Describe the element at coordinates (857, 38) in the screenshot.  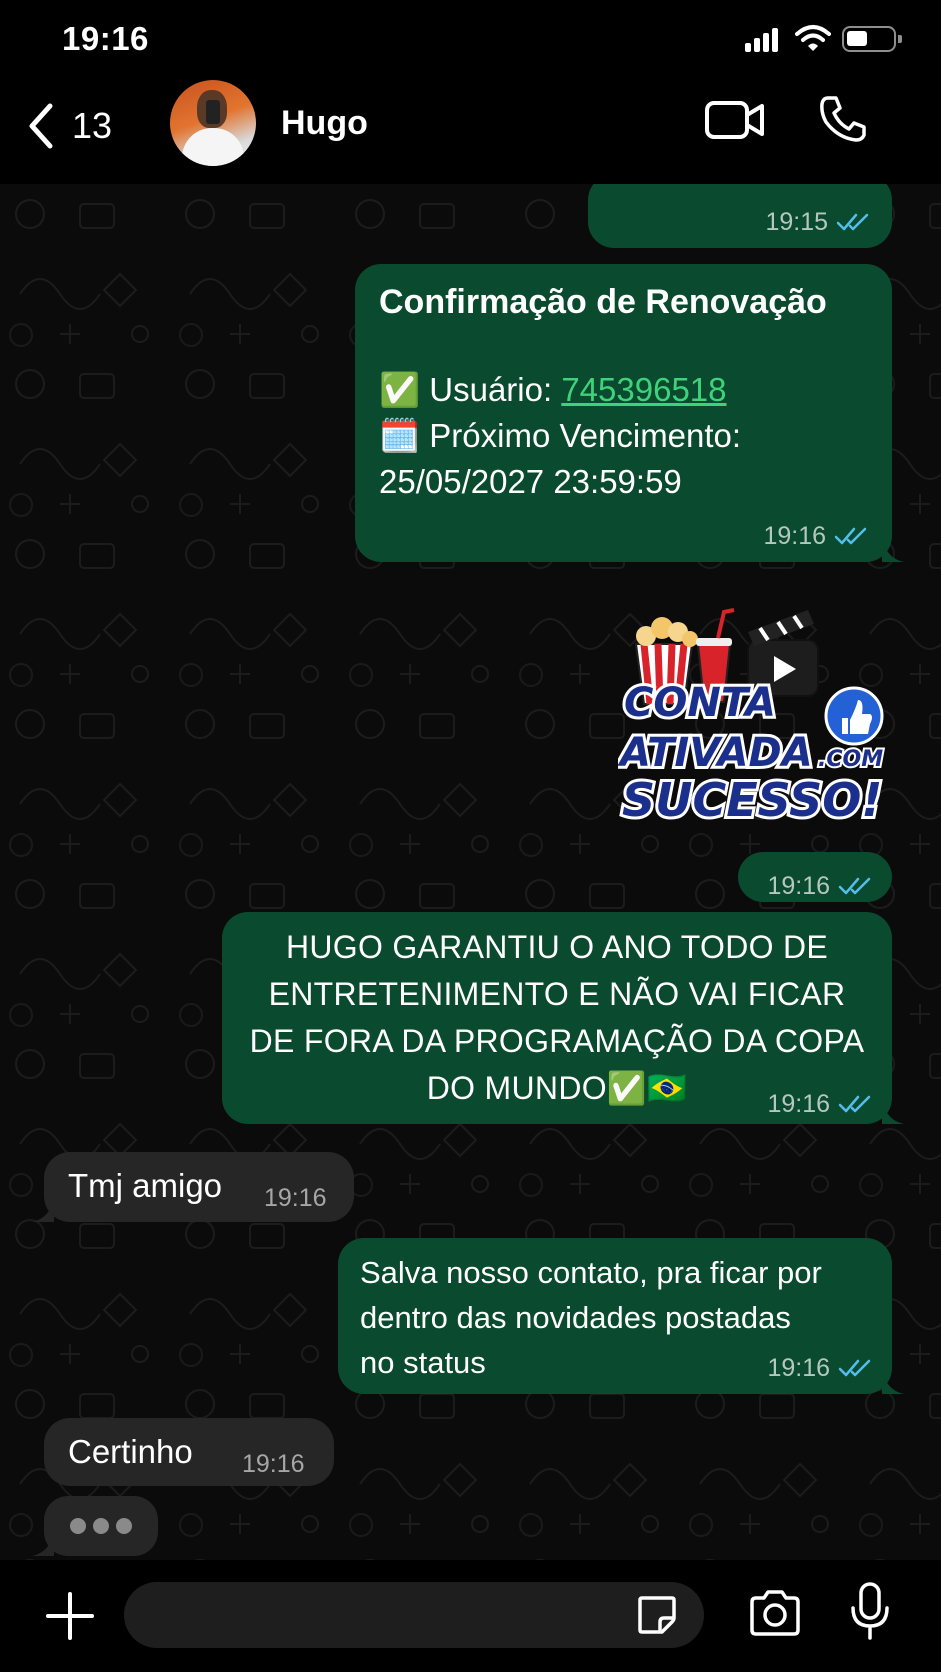
I see `battery-level` at that location.